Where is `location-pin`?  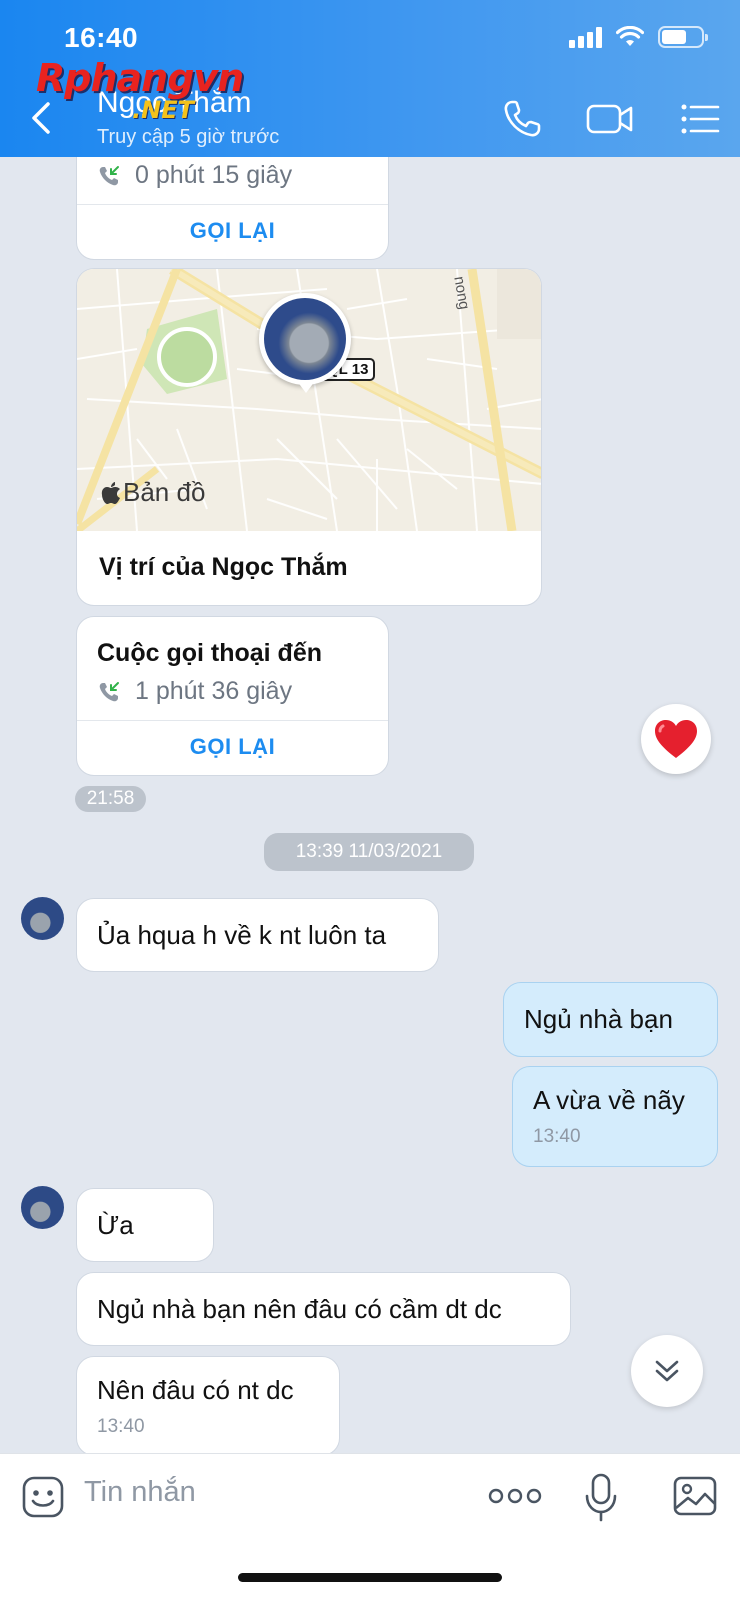 location-pin is located at coordinates (305, 343).